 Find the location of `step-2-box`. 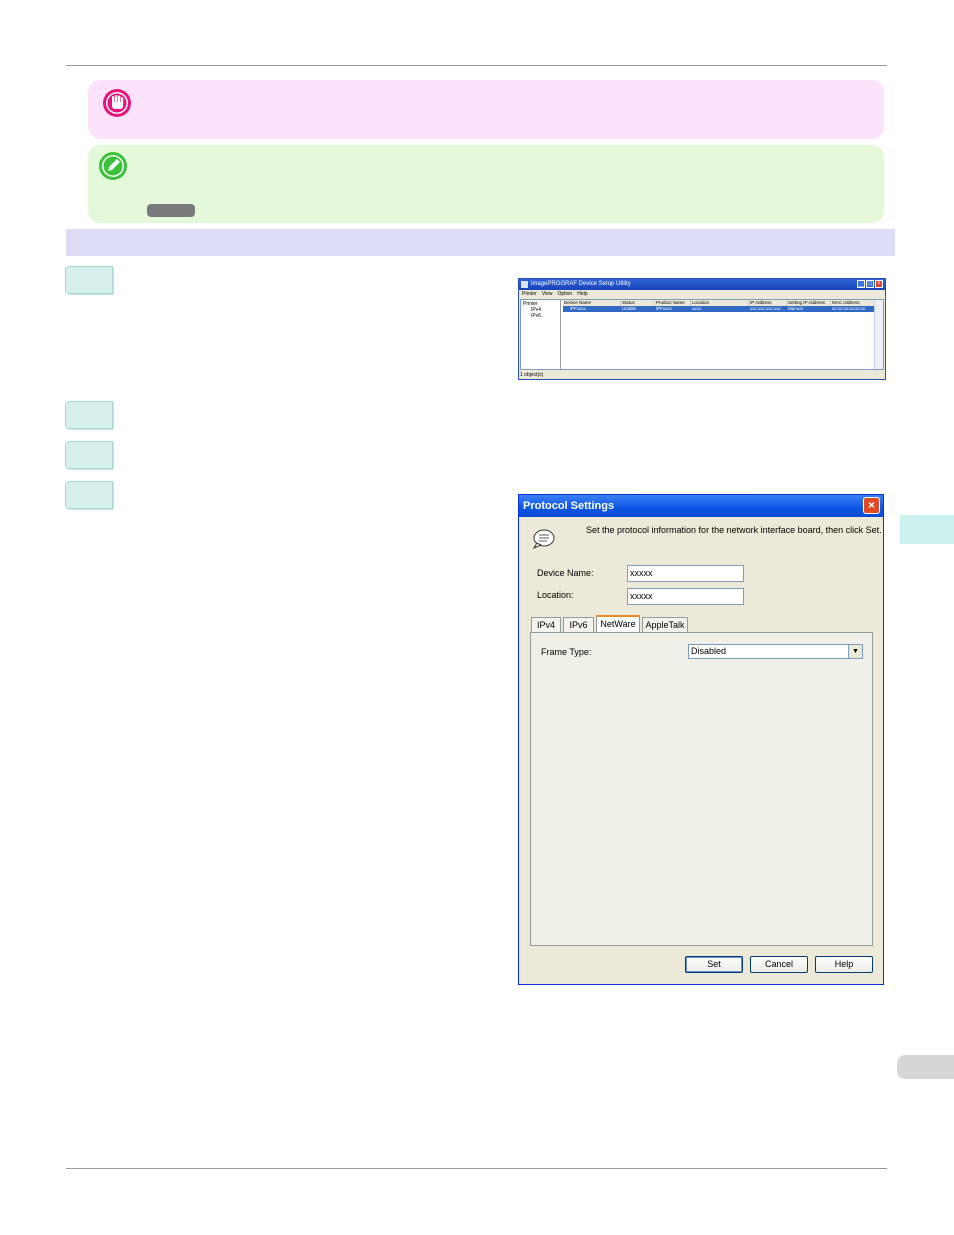

step-2-box is located at coordinates (89, 415).